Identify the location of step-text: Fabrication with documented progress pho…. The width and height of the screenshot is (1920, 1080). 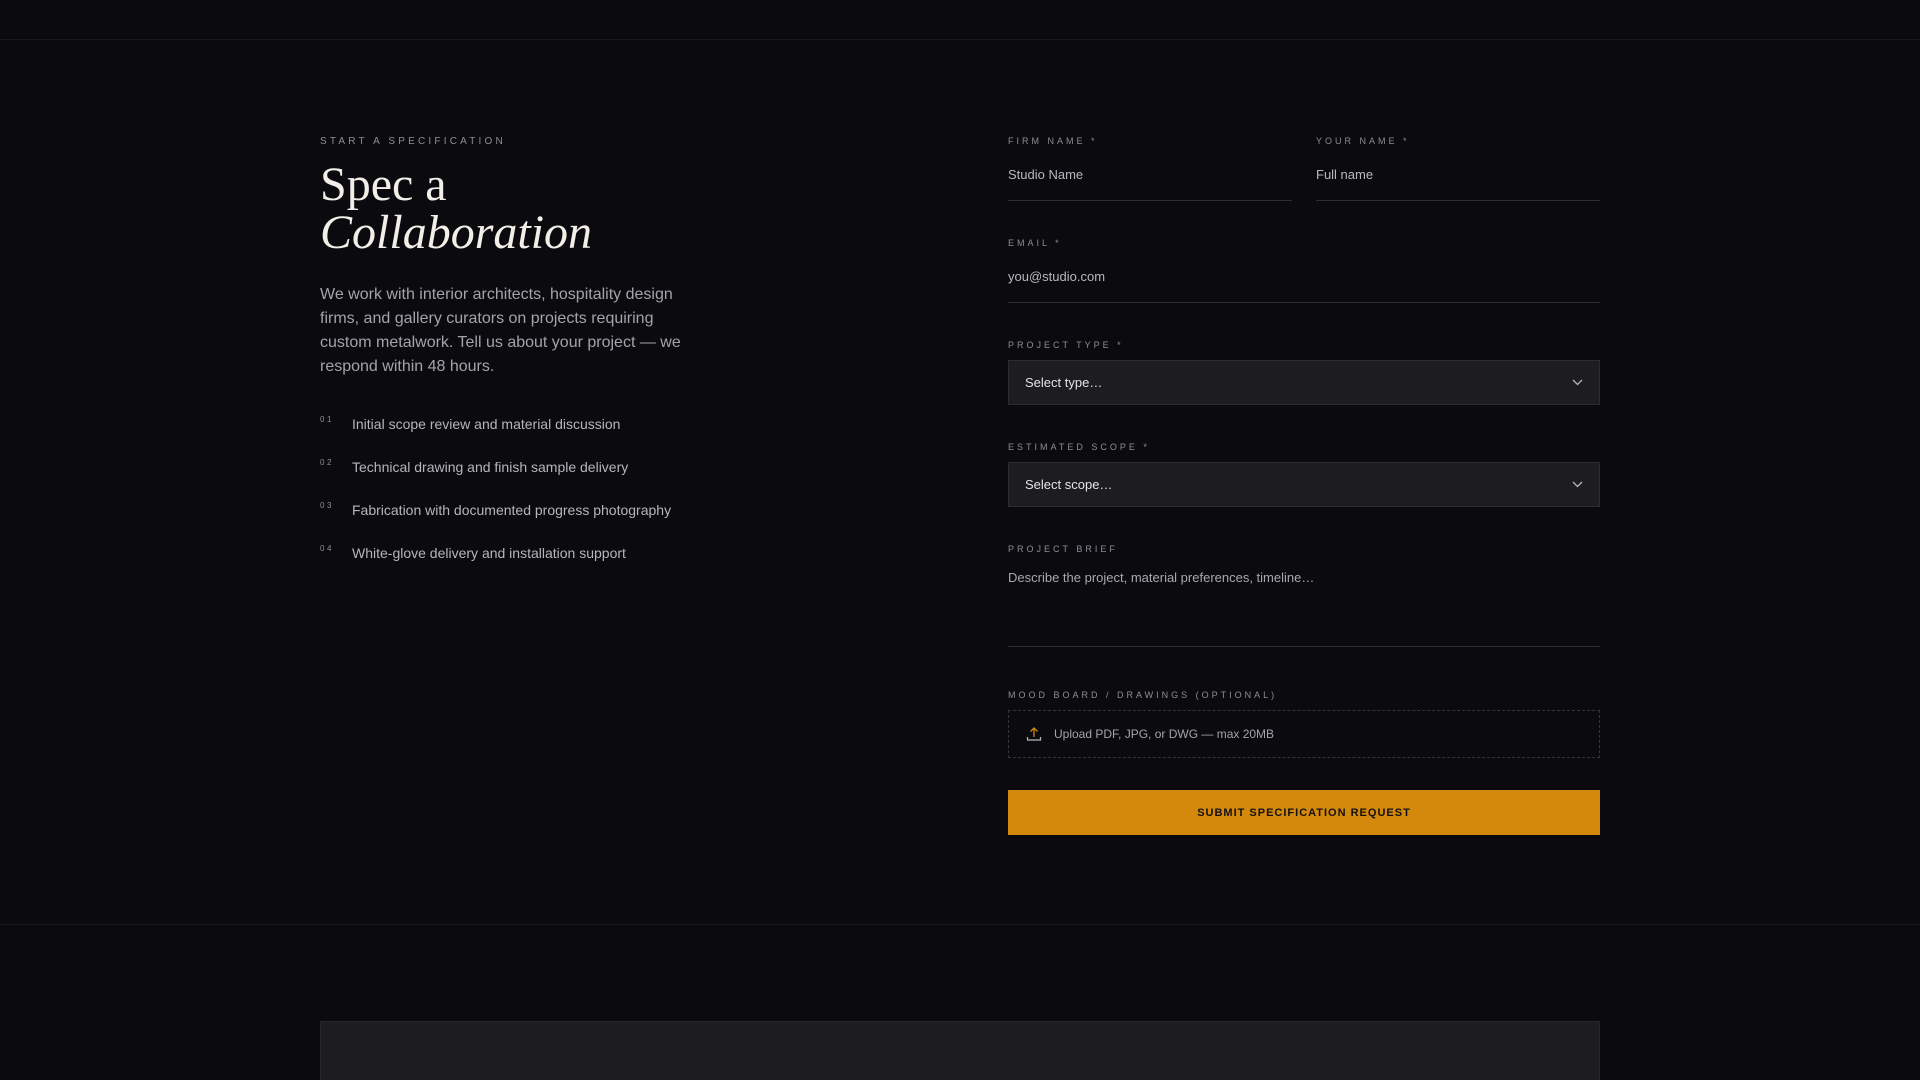
(512, 510).